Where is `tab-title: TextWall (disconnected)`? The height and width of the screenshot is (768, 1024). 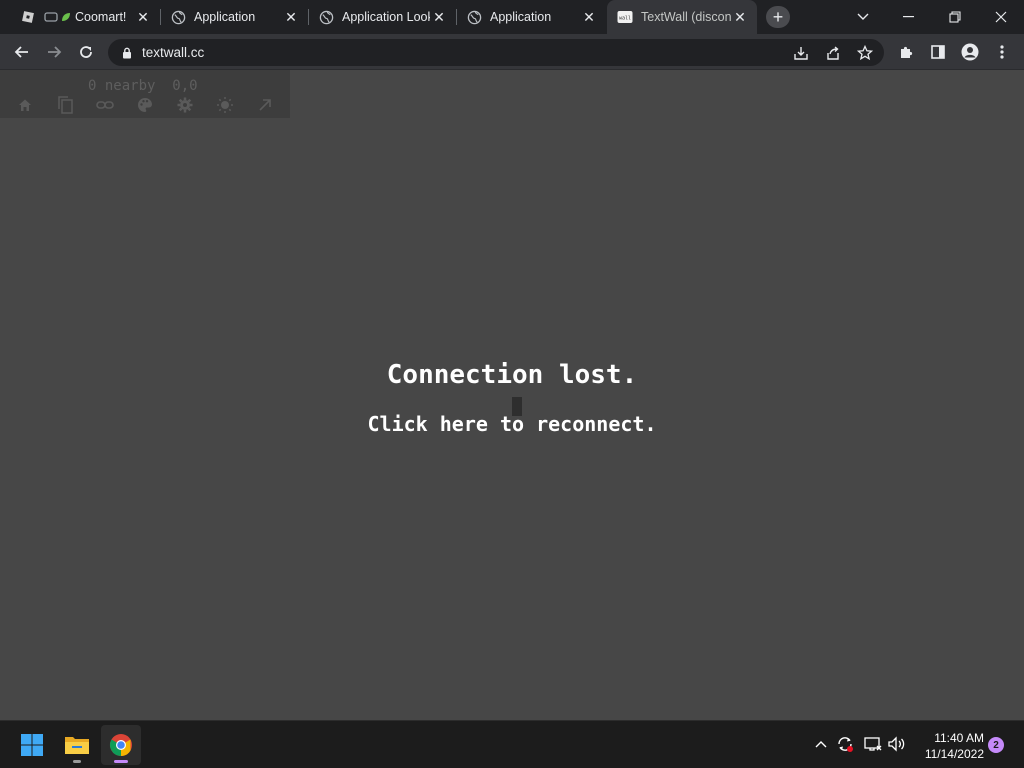
tab-title: TextWall (disconnected) is located at coordinates (686, 17).